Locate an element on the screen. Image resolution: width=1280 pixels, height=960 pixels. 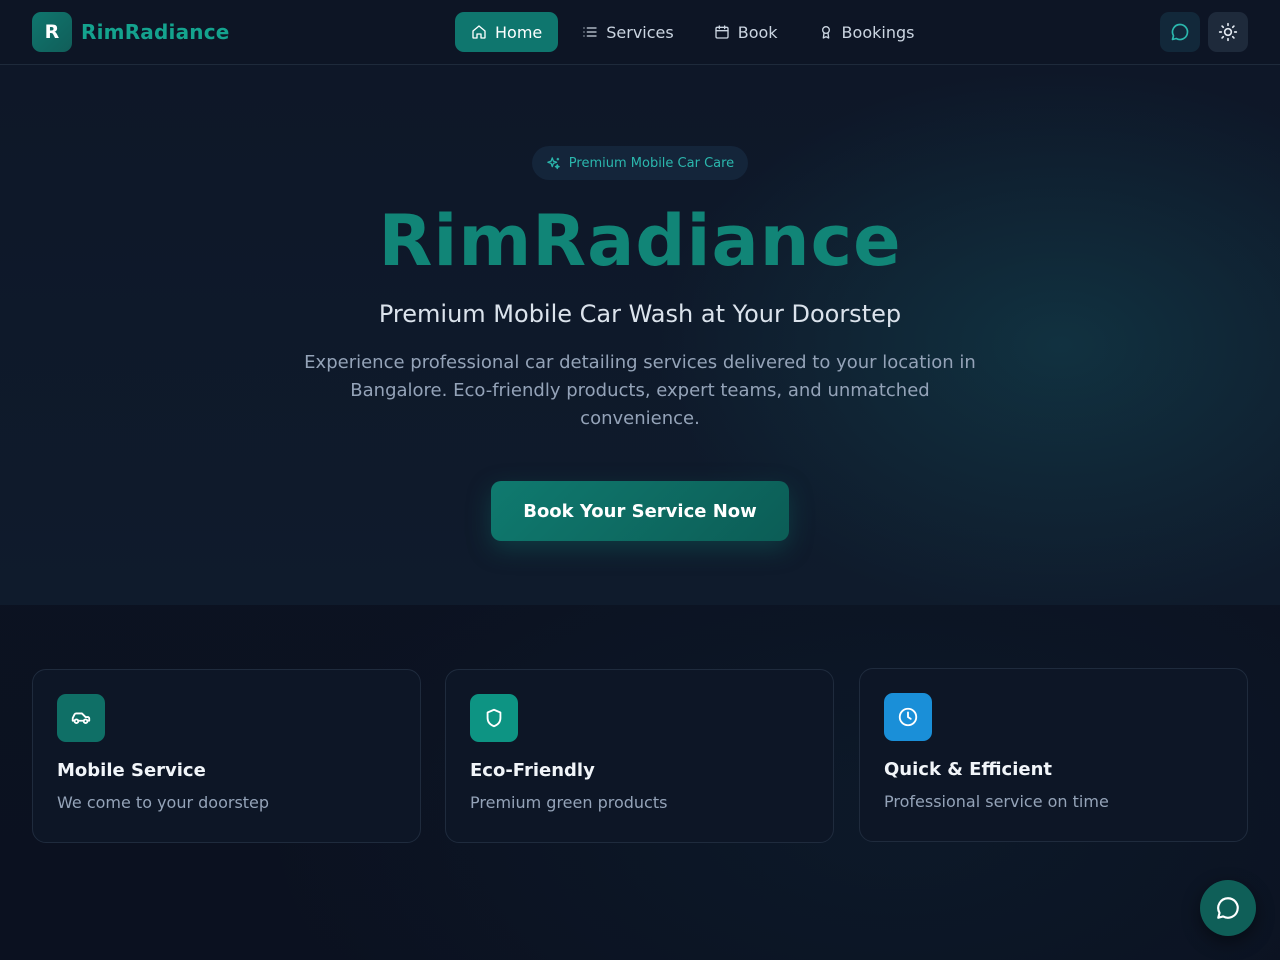
feature-text: Professional service on time is located at coordinates (996, 801).